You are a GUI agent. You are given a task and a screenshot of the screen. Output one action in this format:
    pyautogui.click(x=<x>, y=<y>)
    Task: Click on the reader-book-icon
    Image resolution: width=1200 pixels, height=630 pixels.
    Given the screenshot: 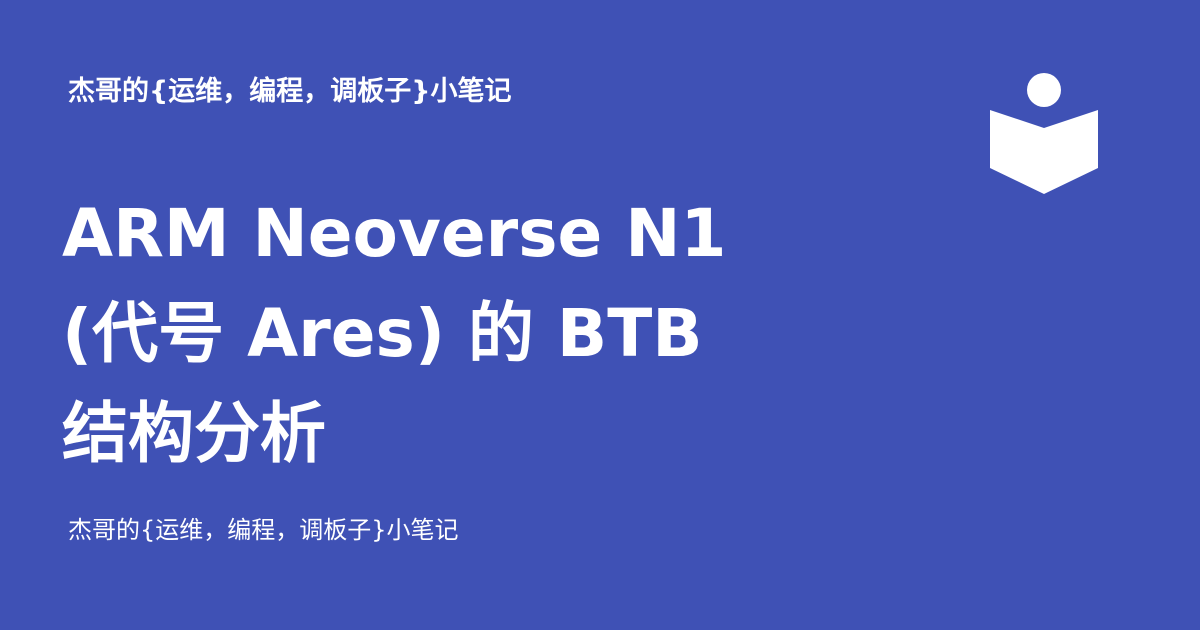 What is the action you would take?
    pyautogui.click(x=1044, y=133)
    